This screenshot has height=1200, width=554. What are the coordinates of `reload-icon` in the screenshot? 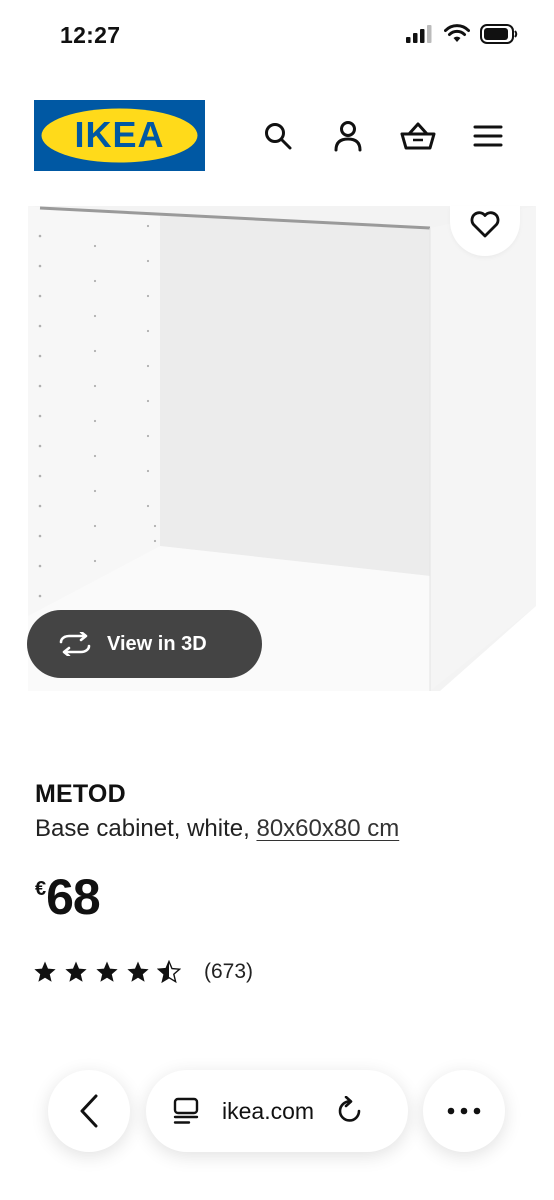 It's located at (350, 1111).